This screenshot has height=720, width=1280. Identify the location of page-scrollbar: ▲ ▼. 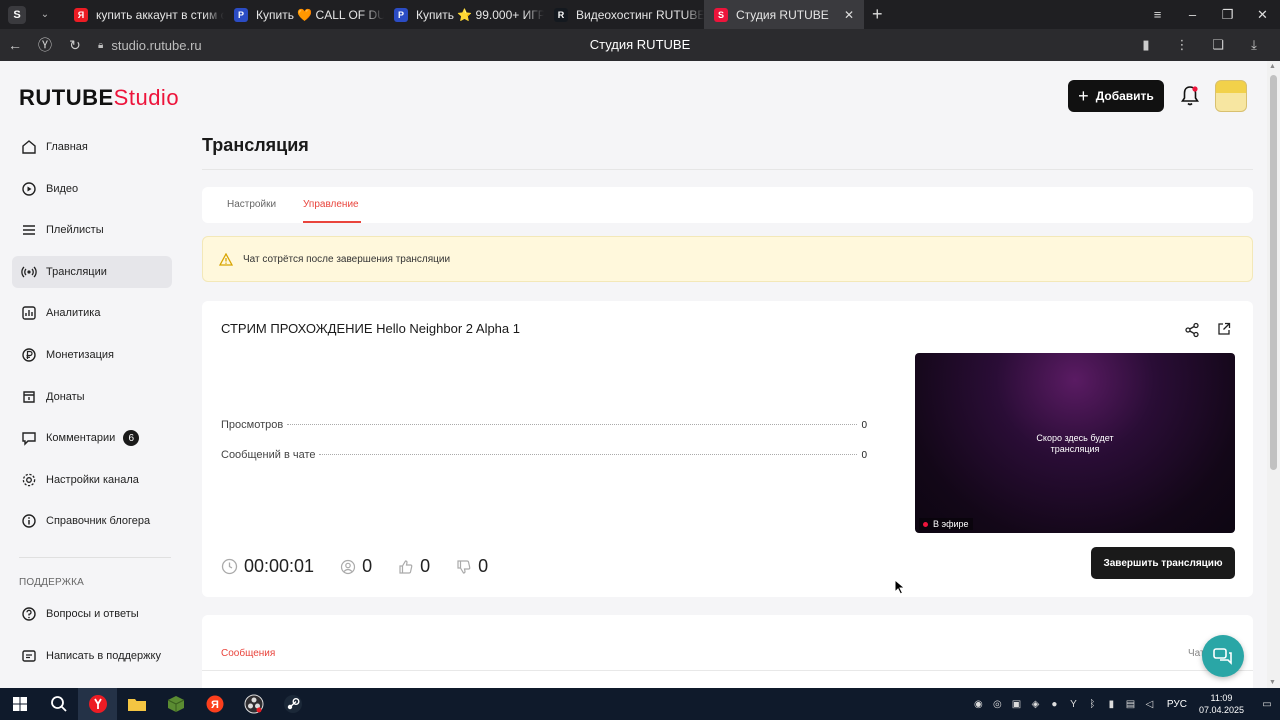
(1273, 374).